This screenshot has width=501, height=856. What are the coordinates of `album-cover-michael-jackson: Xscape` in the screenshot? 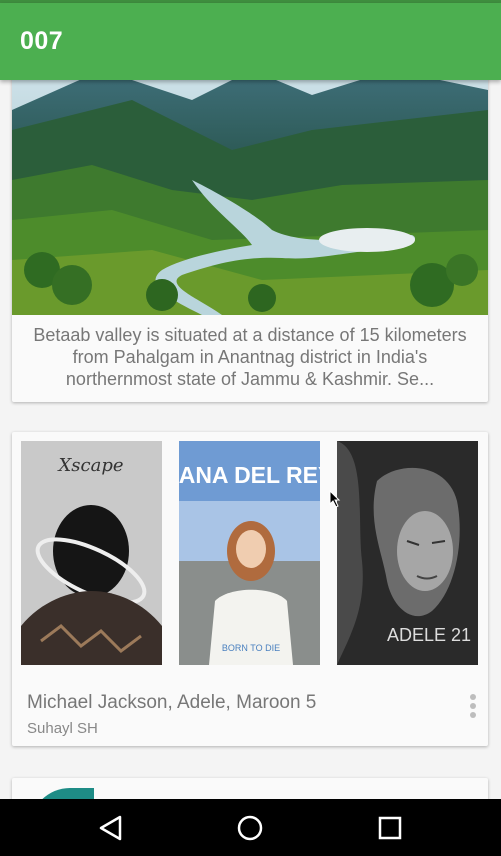 It's located at (91, 553).